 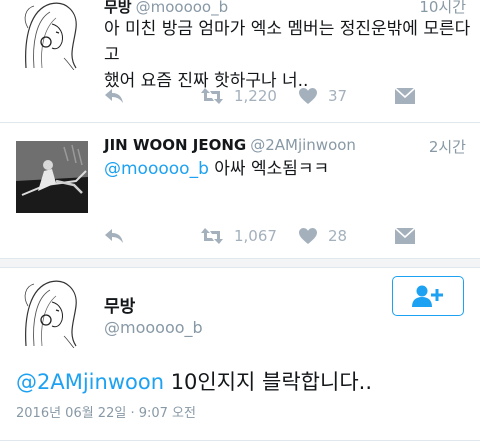 I want to click on tweet-actions: 1,220 37, so click(x=264, y=96).